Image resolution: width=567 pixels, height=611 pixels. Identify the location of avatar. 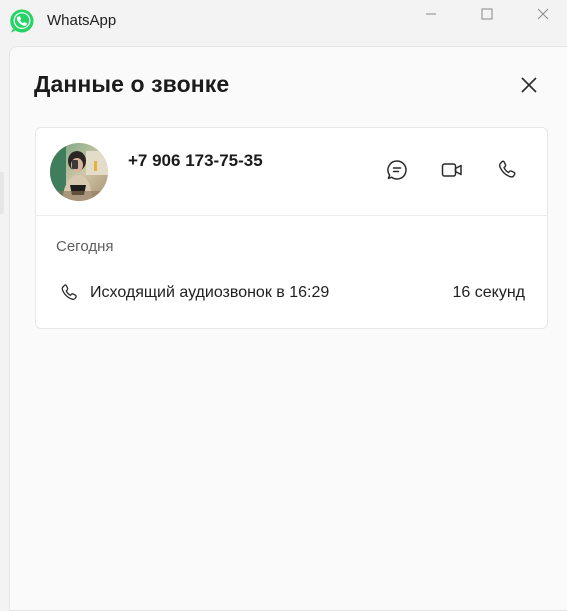
(79, 172).